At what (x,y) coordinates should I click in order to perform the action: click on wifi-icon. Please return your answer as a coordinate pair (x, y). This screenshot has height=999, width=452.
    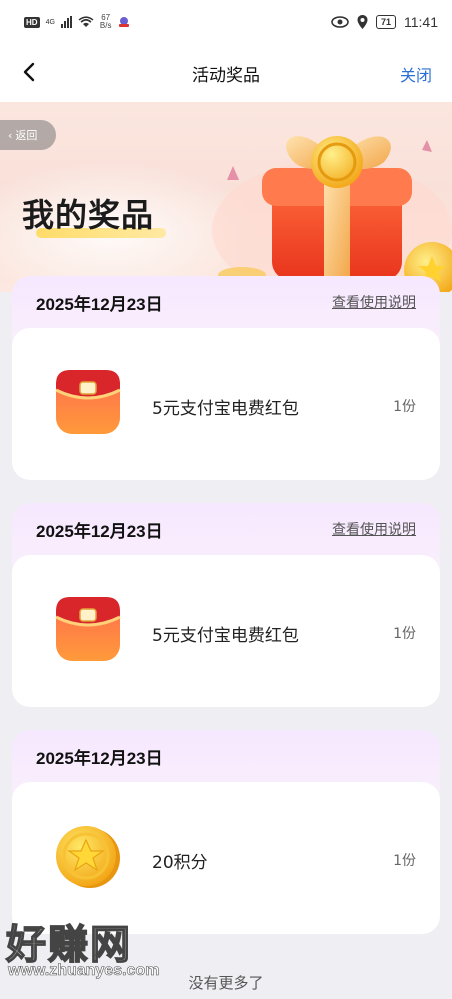
    Looking at the image, I should click on (86, 21).